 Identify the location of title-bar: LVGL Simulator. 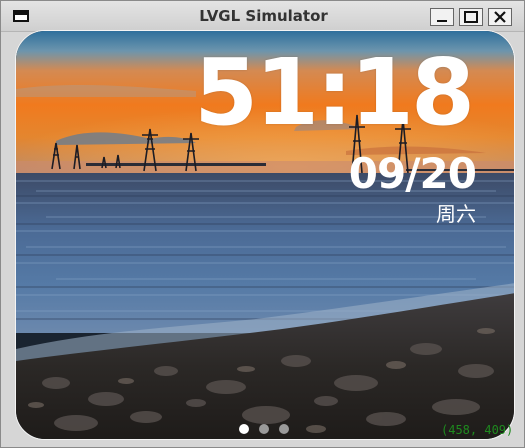
(262, 16).